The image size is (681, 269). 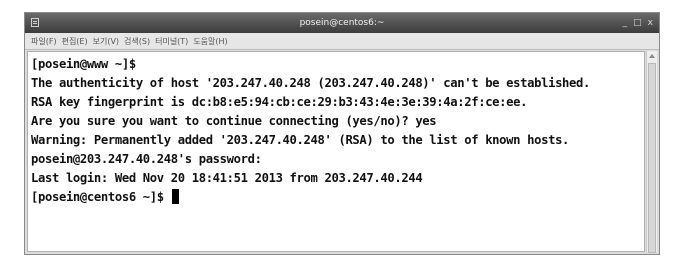 I want to click on menu-terminal: 터미널(T), so click(x=171, y=41).